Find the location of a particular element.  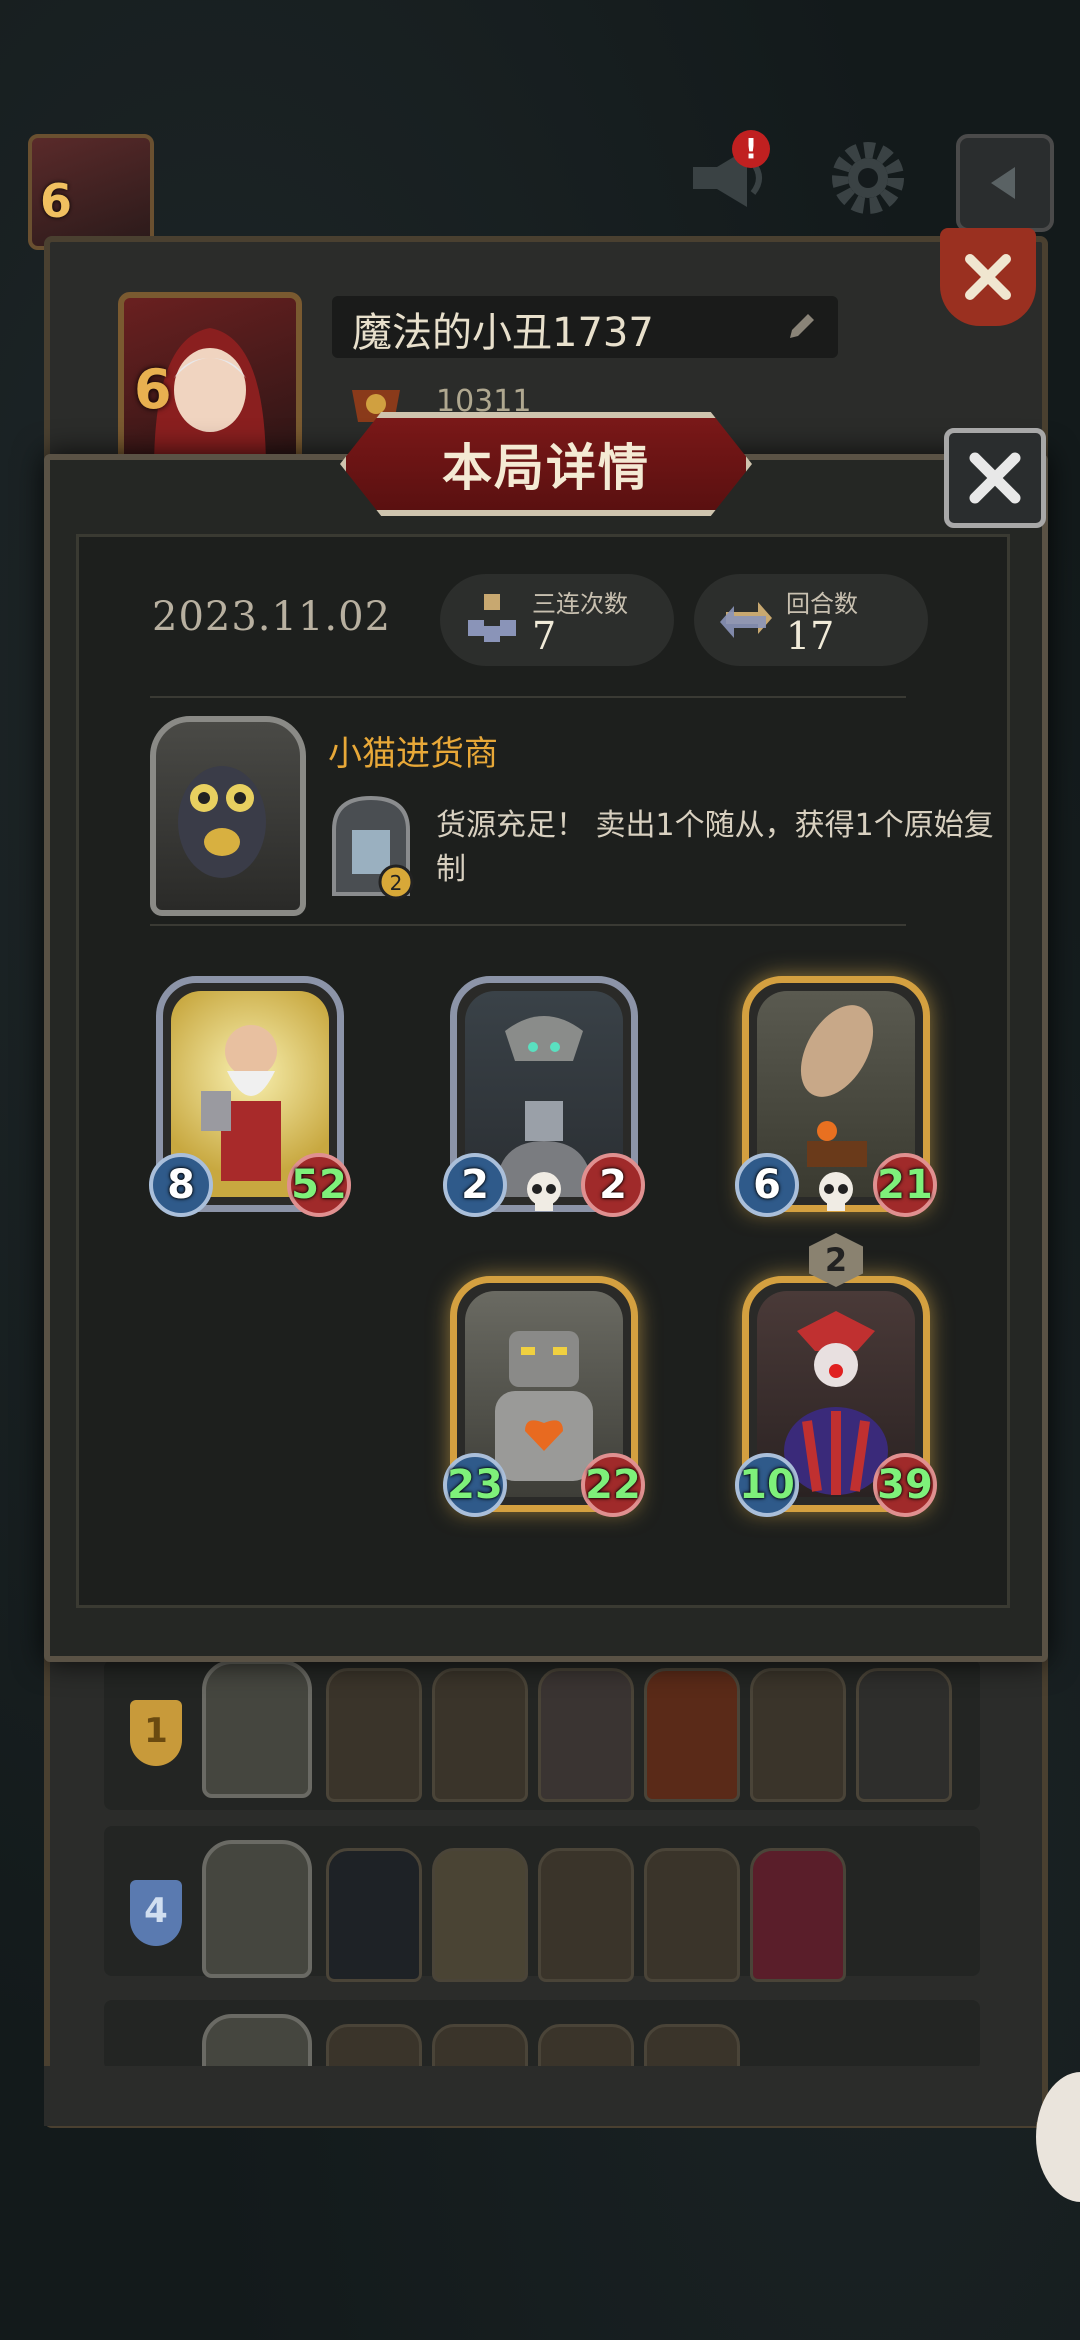

minion-card-bell-robot: 2 2 is located at coordinates (544, 1096).